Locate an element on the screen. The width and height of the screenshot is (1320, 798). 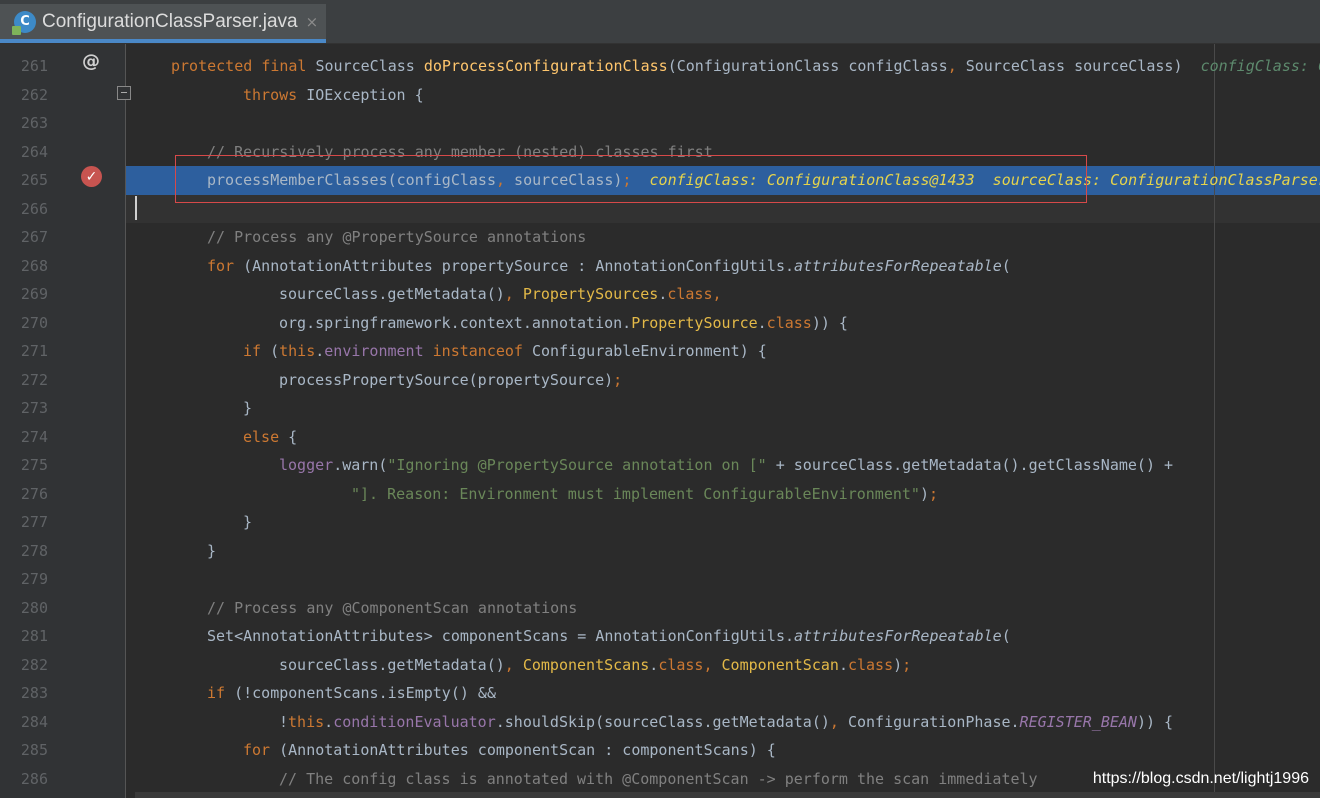
line-number: 276 is located at coordinates (34, 493).